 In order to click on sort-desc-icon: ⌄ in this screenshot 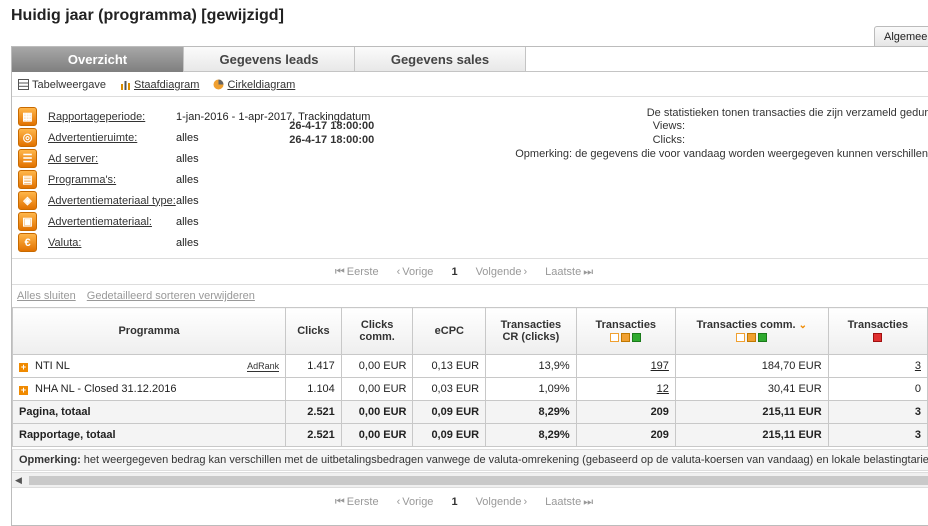, I will do `click(803, 325)`.